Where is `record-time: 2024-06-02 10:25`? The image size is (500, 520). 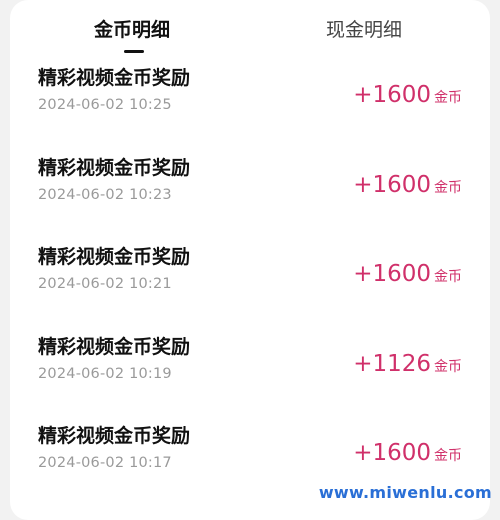
record-time: 2024-06-02 10:25 is located at coordinates (105, 105).